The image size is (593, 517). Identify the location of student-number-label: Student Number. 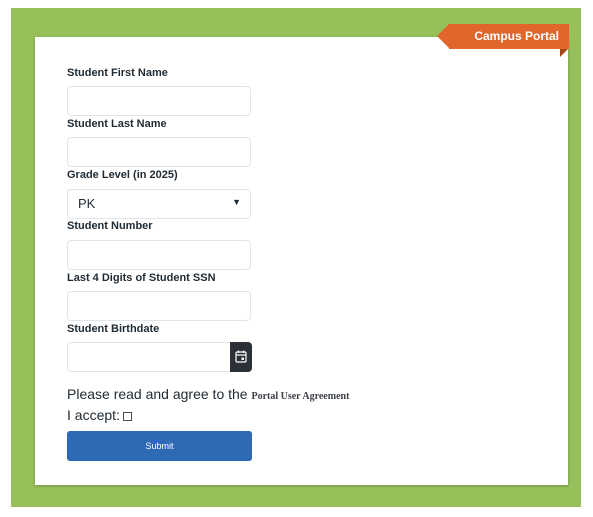
(110, 226).